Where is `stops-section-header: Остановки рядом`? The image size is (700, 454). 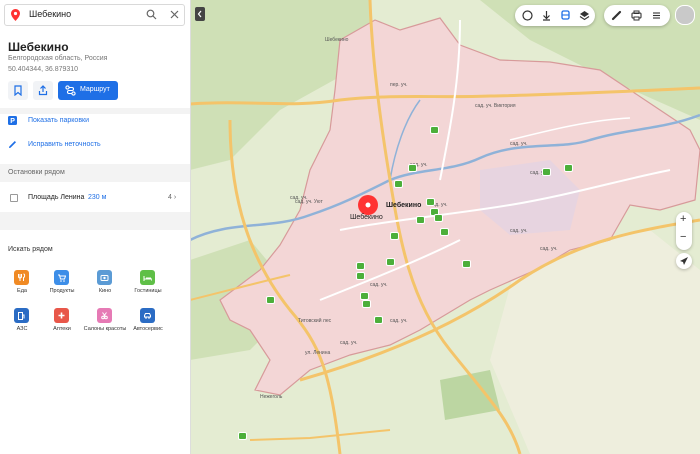 stops-section-header: Остановки рядом is located at coordinates (95, 173).